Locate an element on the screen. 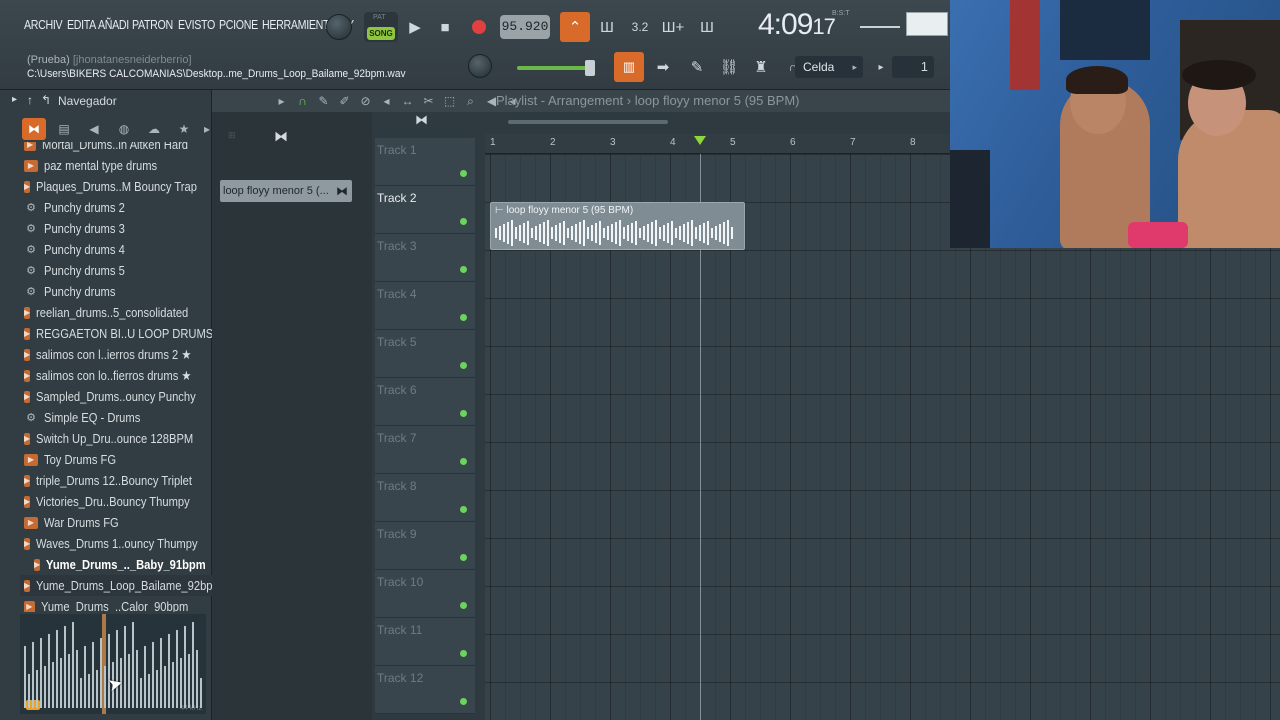 The image size is (1280, 720). tempo-display: 95.920 is located at coordinates (525, 27).